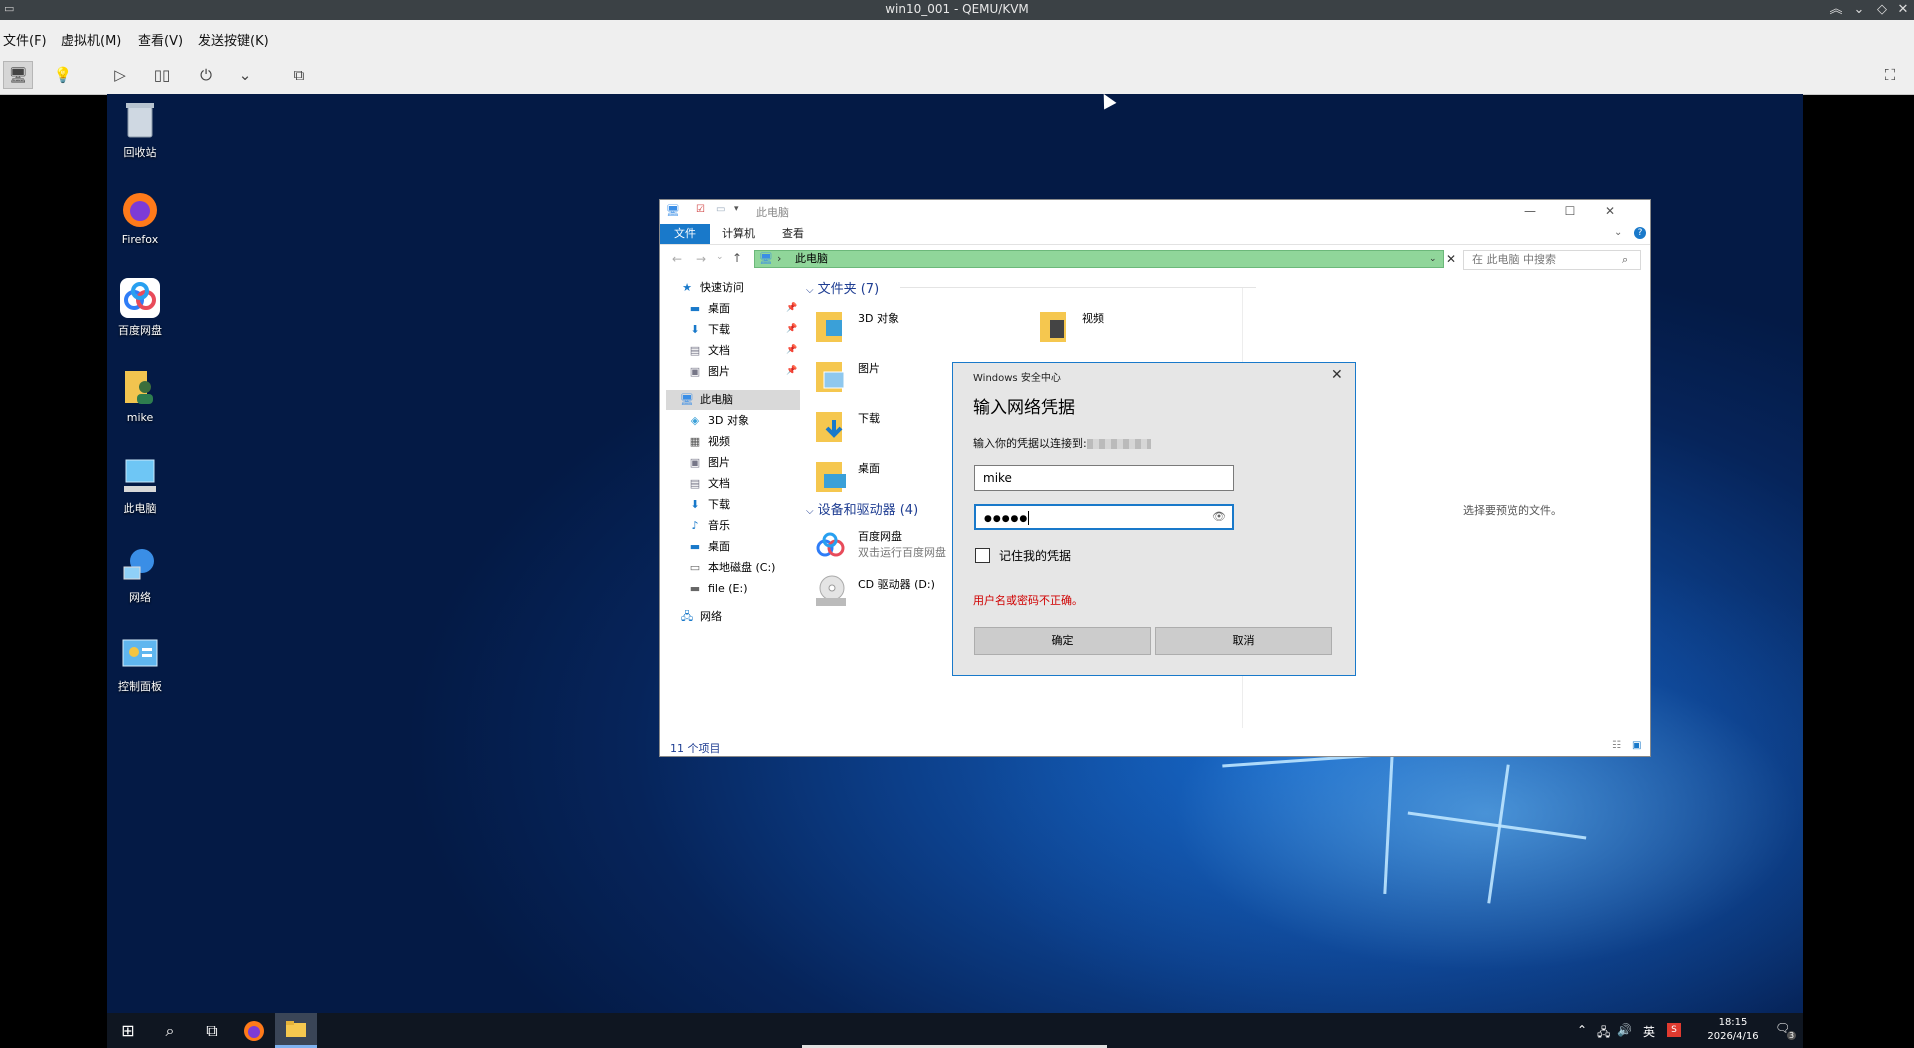  I want to click on details-view-icon: 💡, so click(63, 75).